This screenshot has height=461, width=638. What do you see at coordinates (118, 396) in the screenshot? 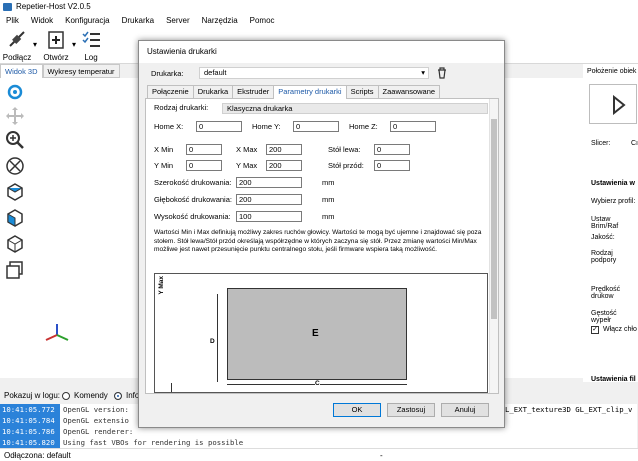
I see `info-radio` at bounding box center [118, 396].